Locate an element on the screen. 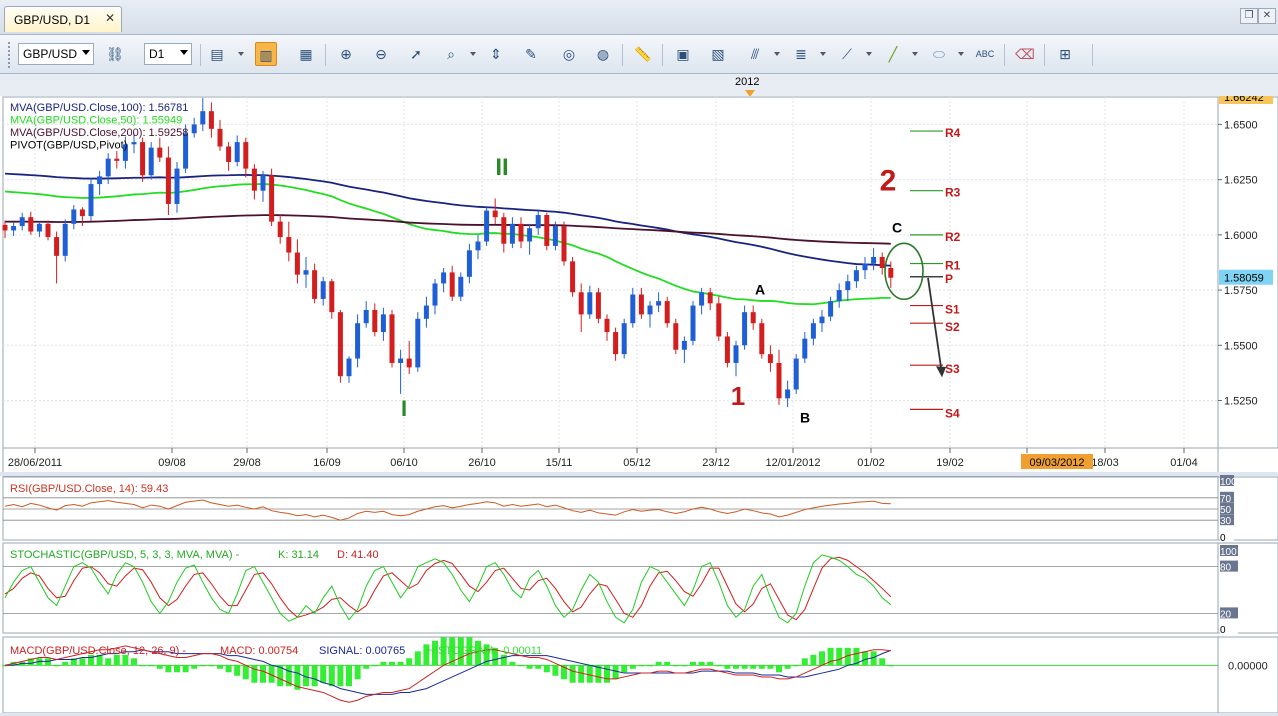 This screenshot has width=1278, height=716. indicator-window-icon: ▤ is located at coordinates (217, 54).